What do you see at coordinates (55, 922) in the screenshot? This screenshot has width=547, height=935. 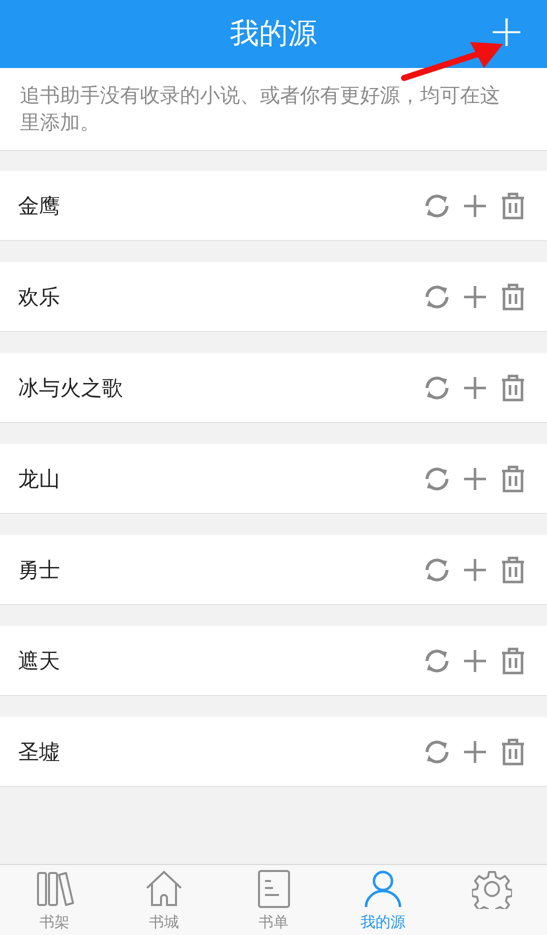 I see `tab-label: 书架` at bounding box center [55, 922].